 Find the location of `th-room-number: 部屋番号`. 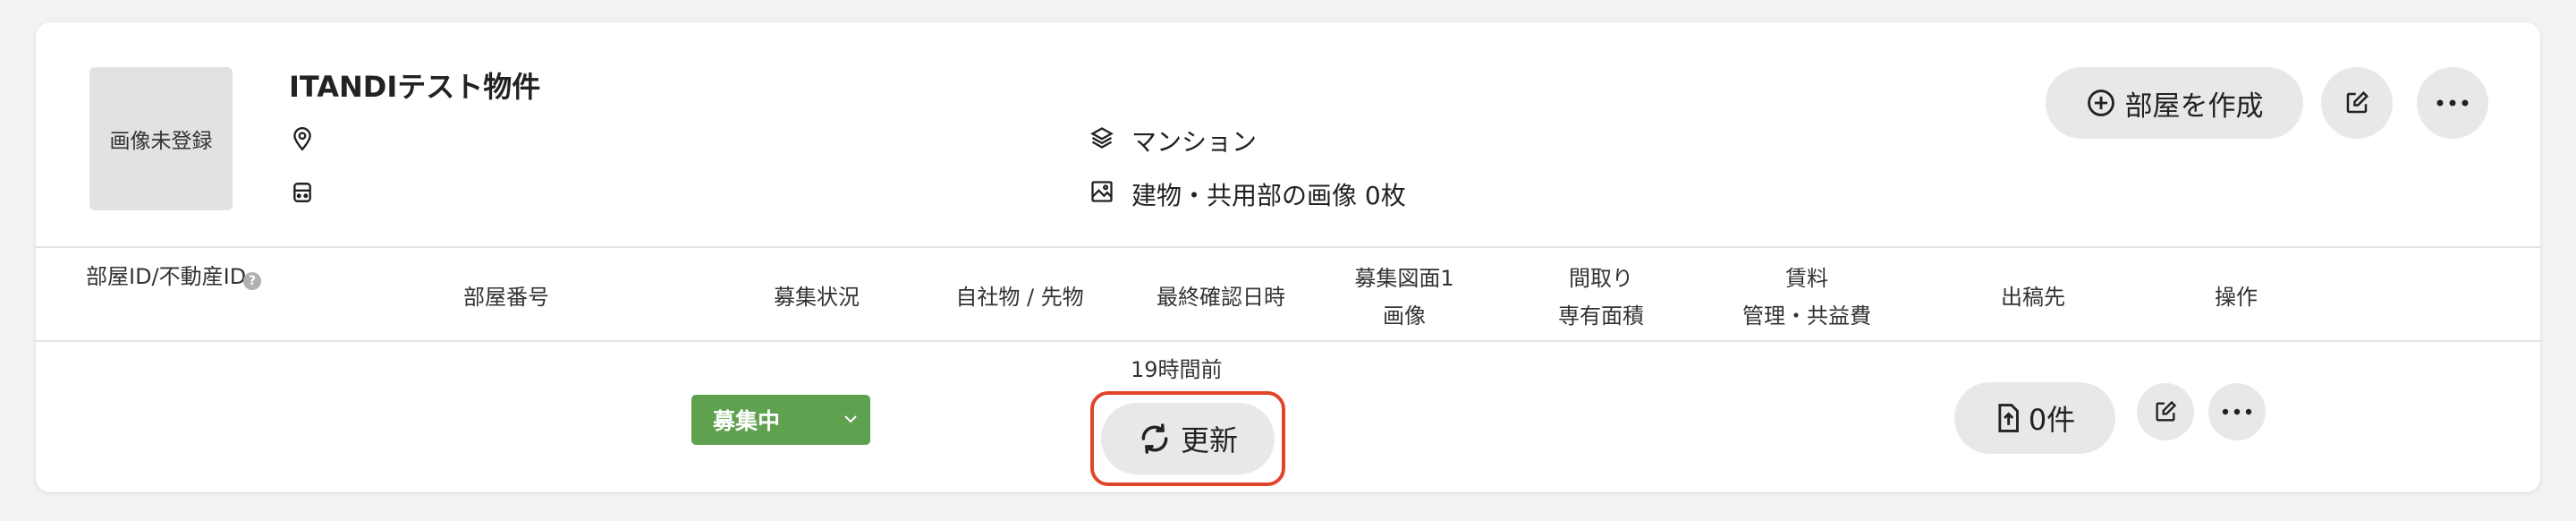

th-room-number: 部屋番号 is located at coordinates (506, 297).